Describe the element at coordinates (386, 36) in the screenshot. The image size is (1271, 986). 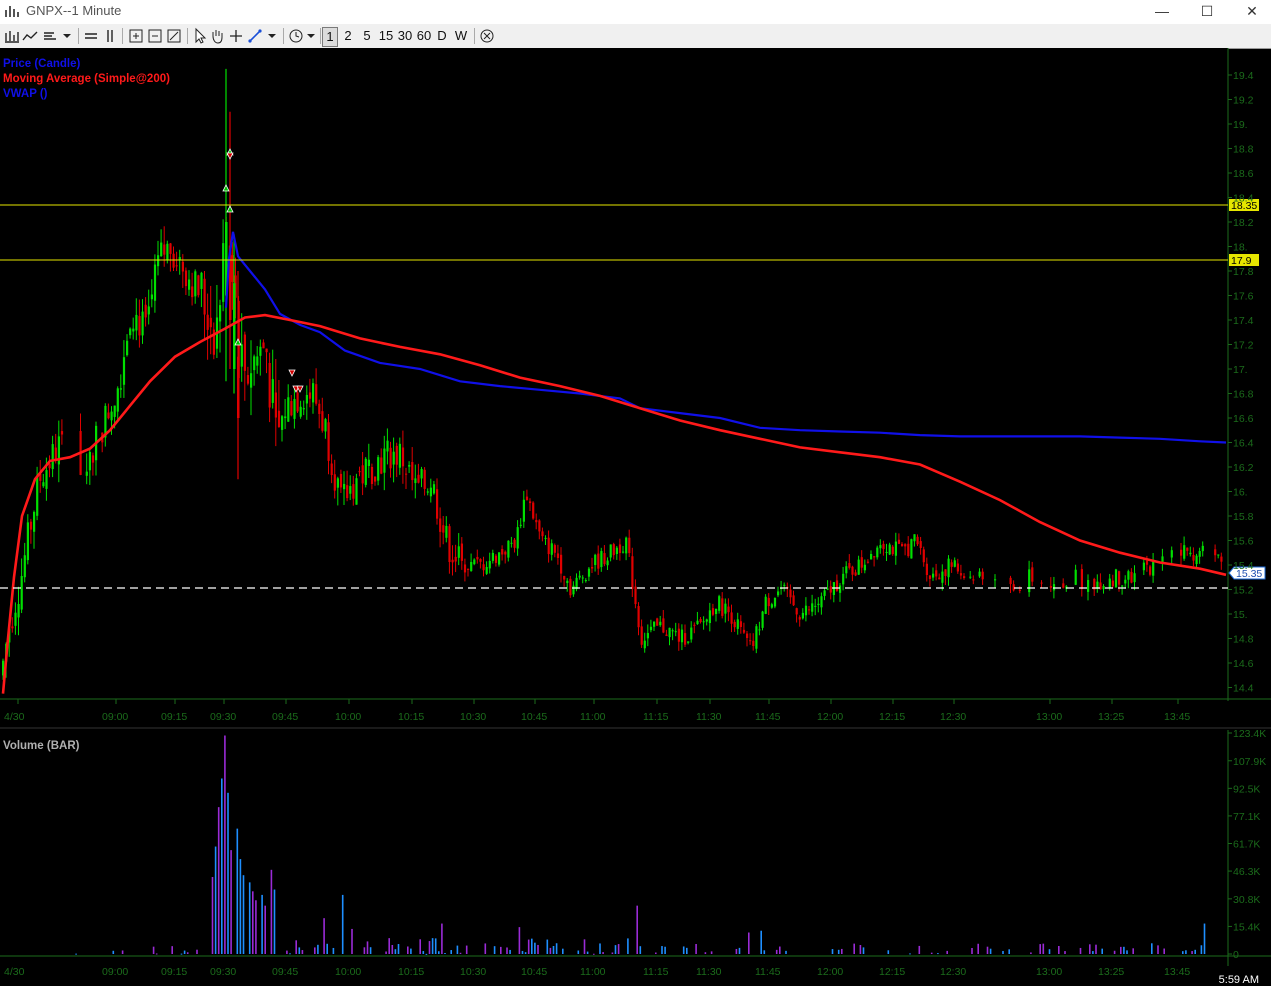
I see `timeframe-15-button: 15` at that location.